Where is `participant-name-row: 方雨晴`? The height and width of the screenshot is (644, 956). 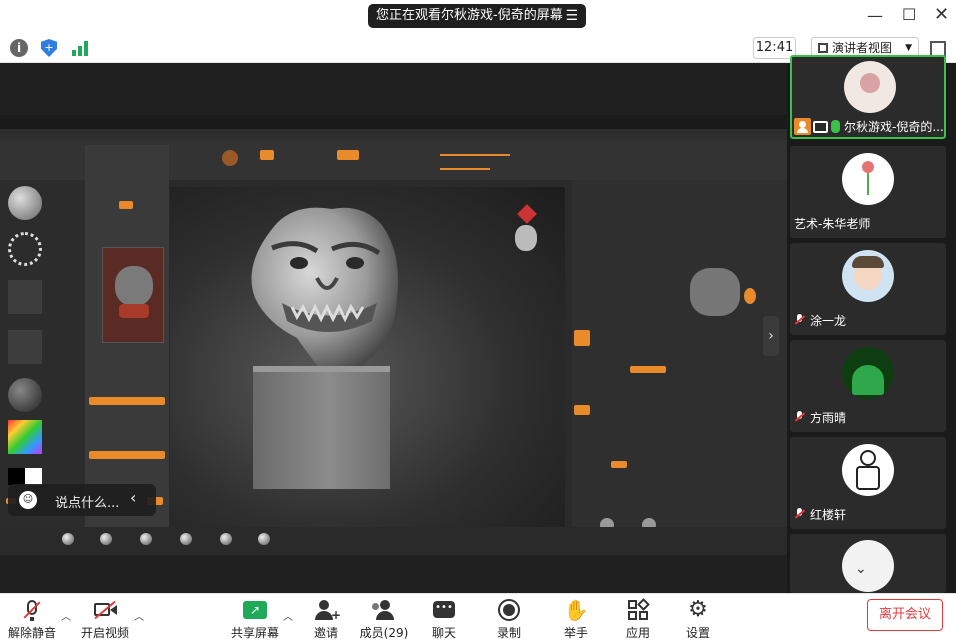 participant-name-row: 方雨晴 is located at coordinates (820, 417).